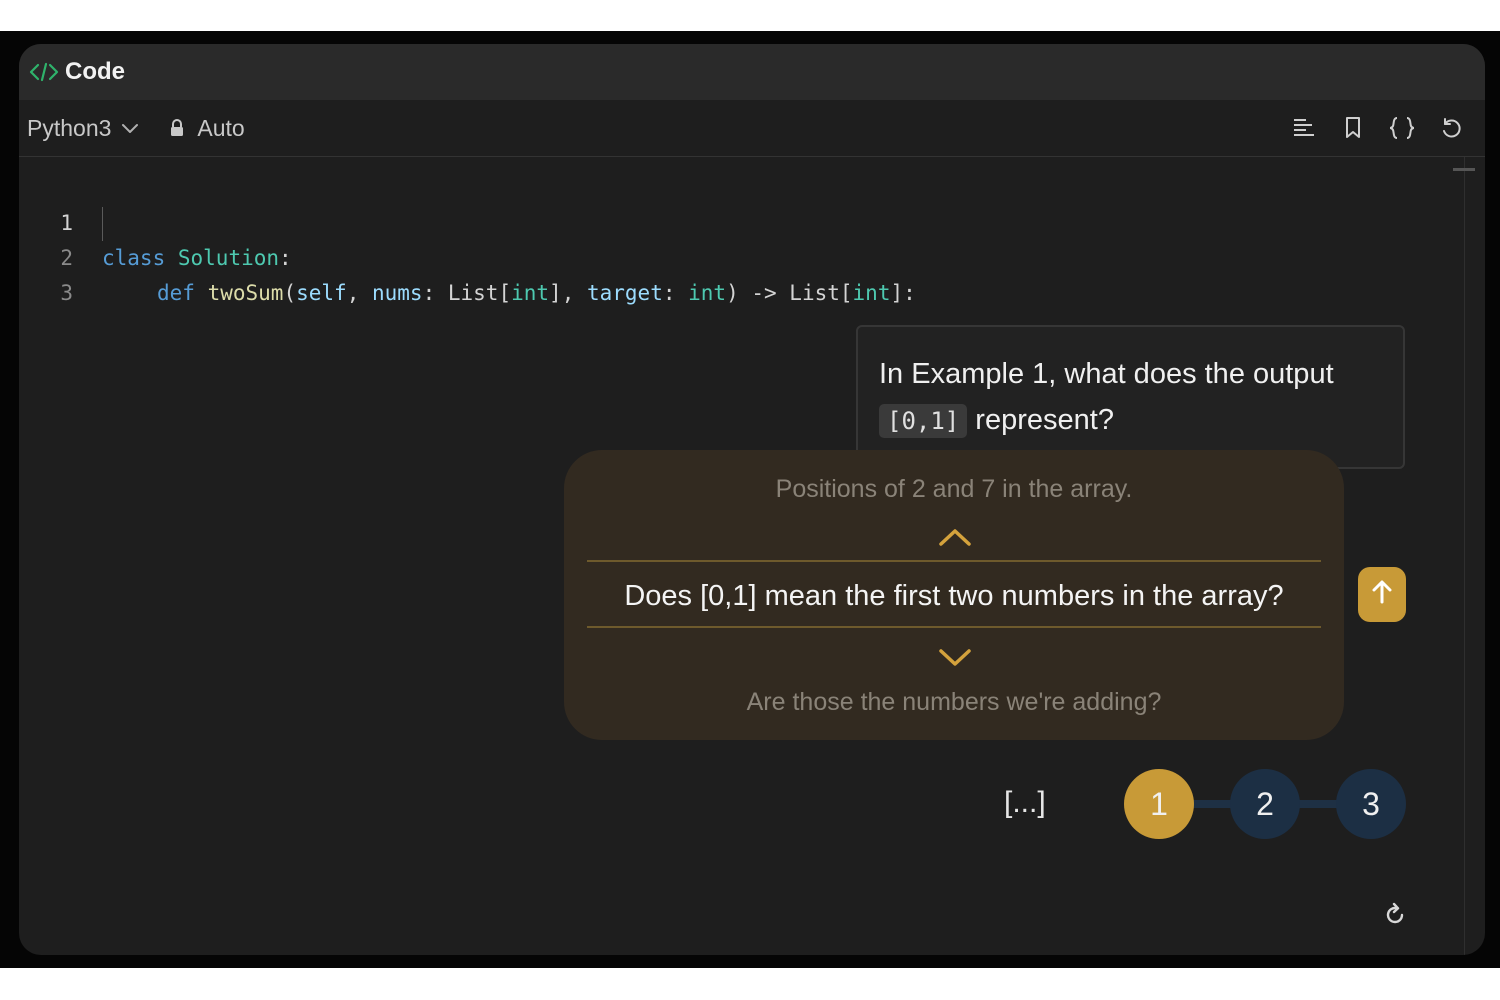 This screenshot has width=1500, height=1000. What do you see at coordinates (177, 128) in the screenshot?
I see `lock-icon` at bounding box center [177, 128].